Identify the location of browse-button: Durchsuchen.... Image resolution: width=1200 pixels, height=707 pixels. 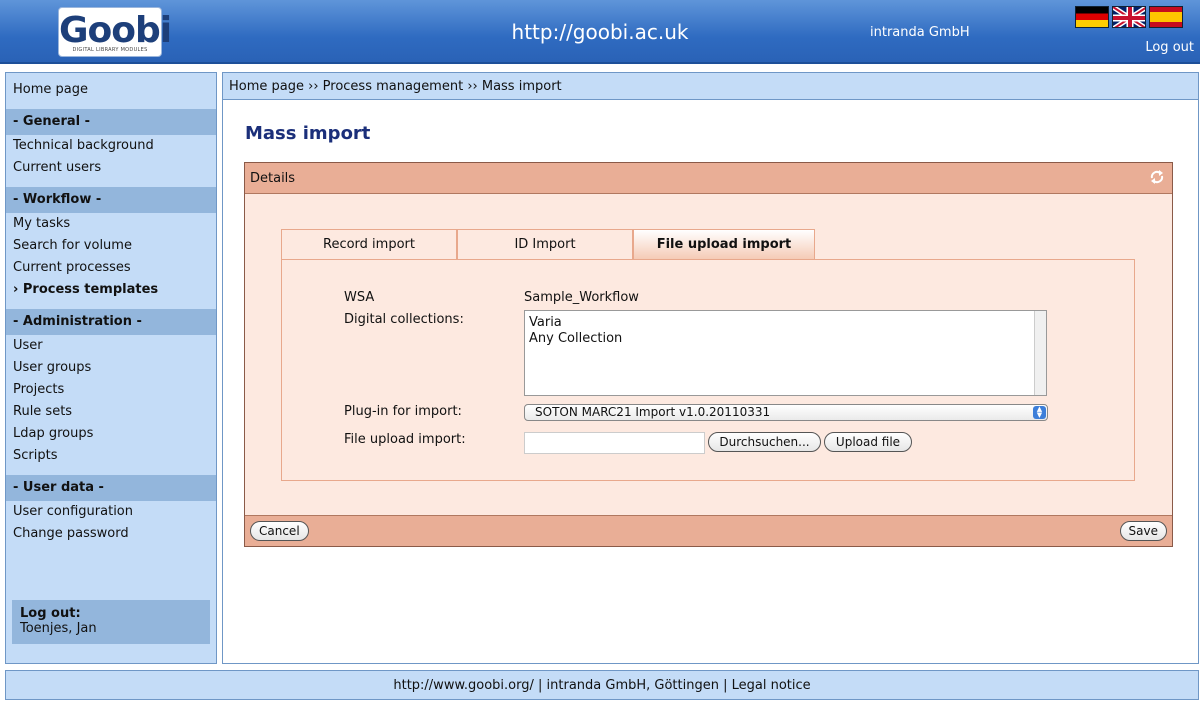
(764, 442).